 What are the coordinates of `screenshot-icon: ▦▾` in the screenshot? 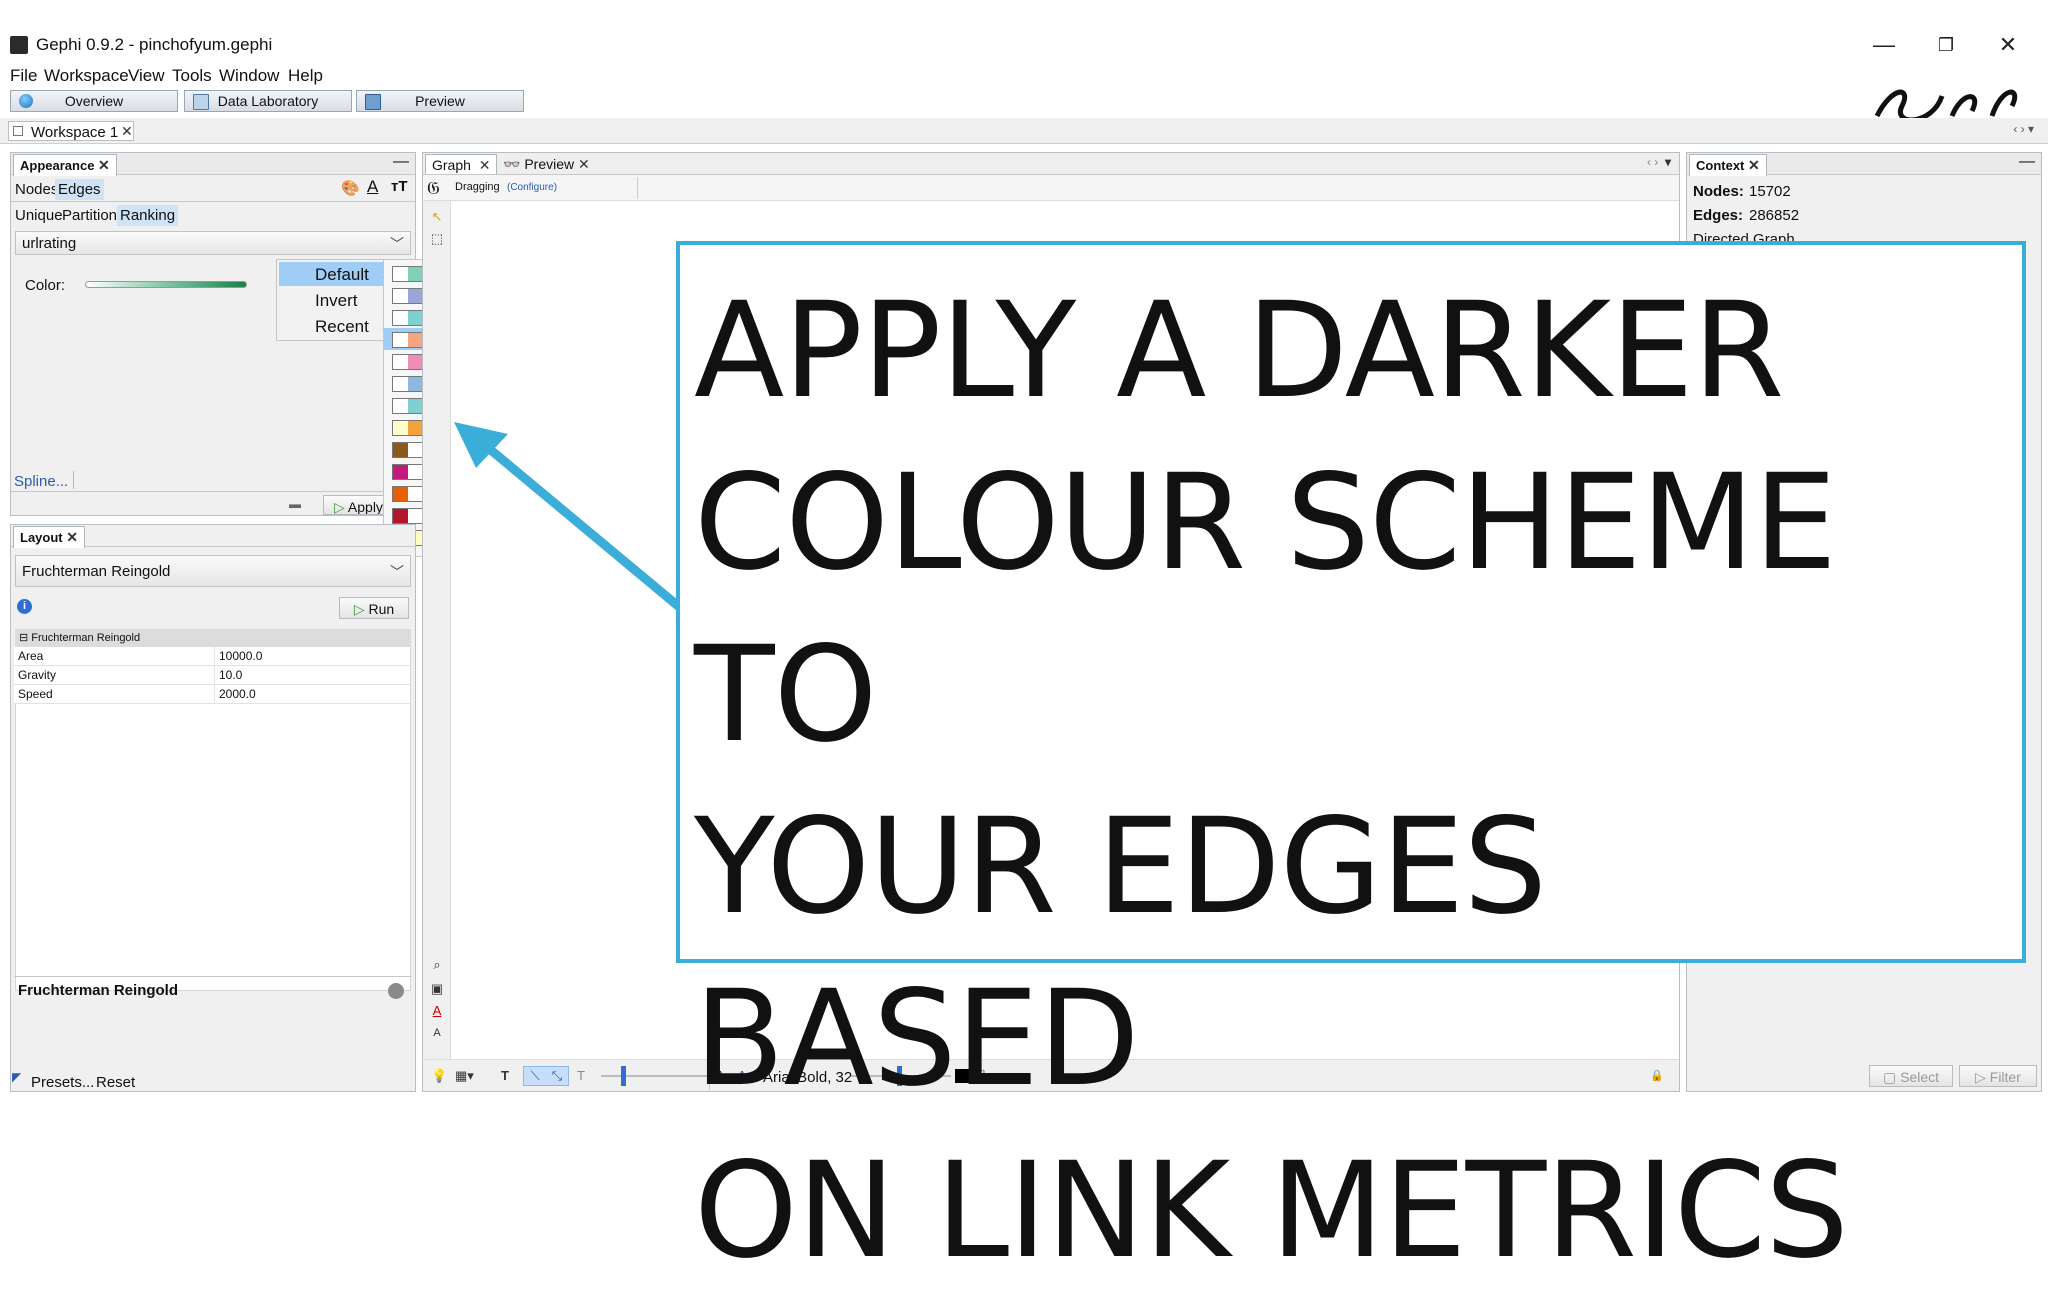 It's located at (464, 1076).